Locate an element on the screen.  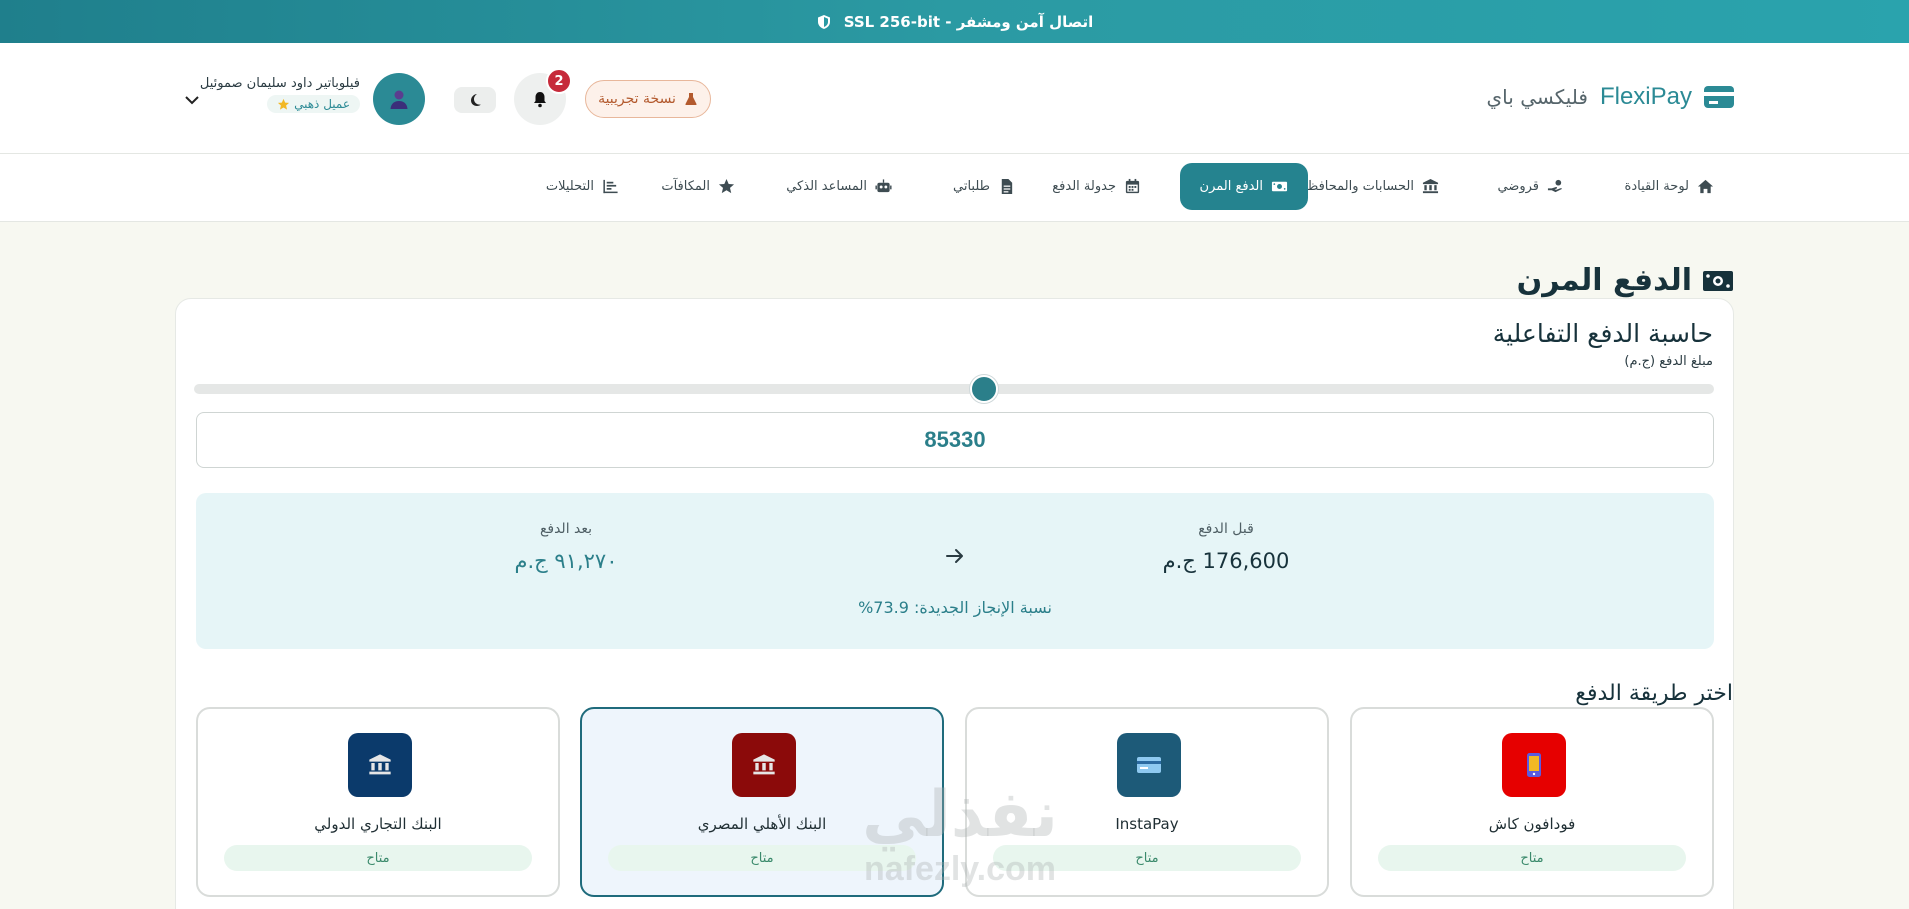
nav-item-analytics: التحليلات is located at coordinates (582, 186).